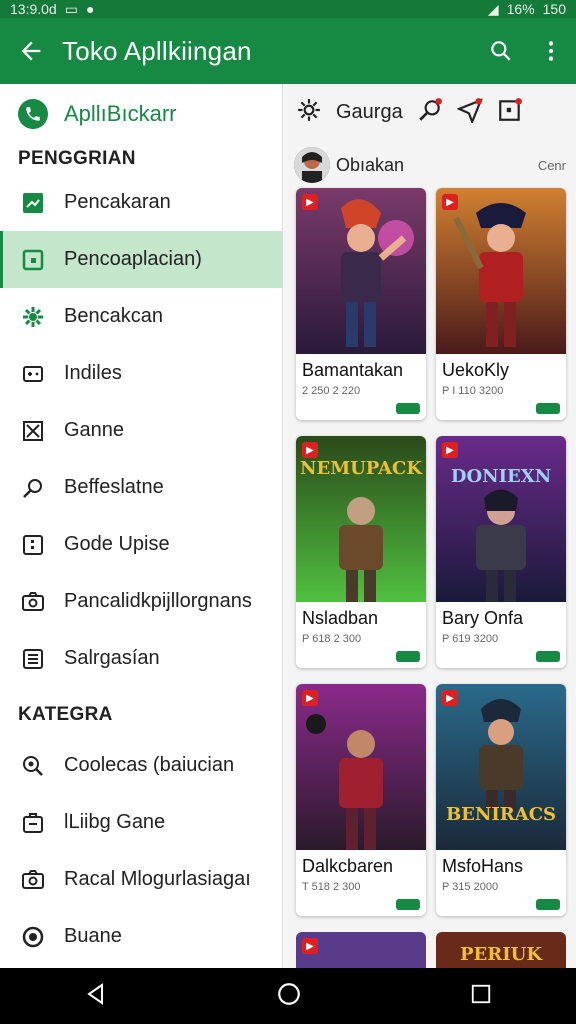 The height and width of the screenshot is (1024, 576). I want to click on status-time: 13:9.0d, so click(33, 9).